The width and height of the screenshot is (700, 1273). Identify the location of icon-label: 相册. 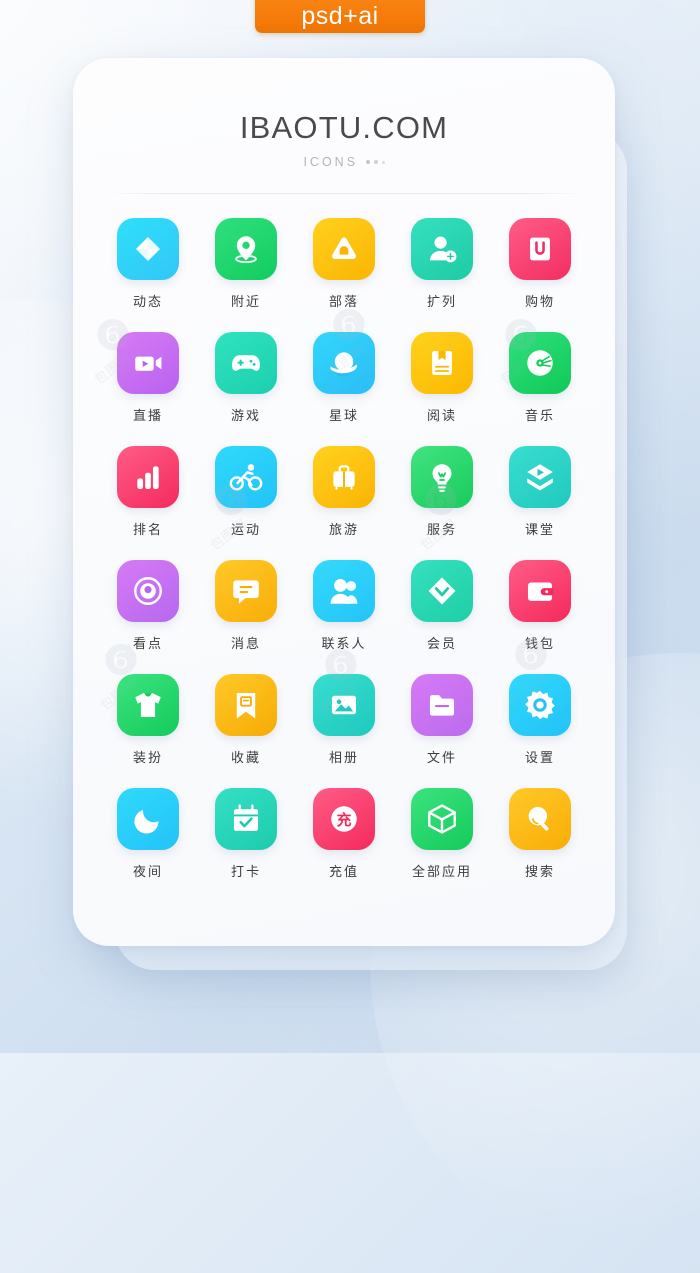
(343, 758).